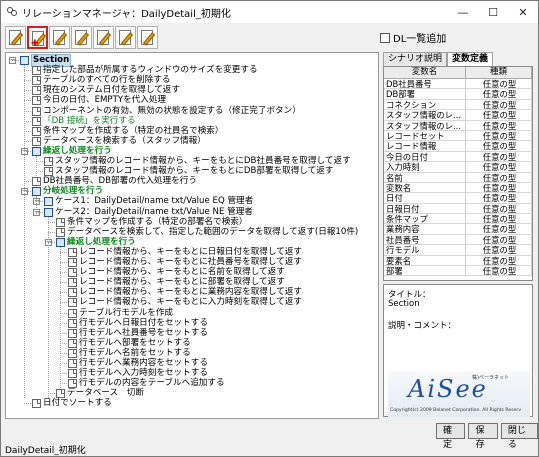 The width and height of the screenshot is (539, 457). I want to click on table-row: 変数名 任意の型, so click(458, 188).